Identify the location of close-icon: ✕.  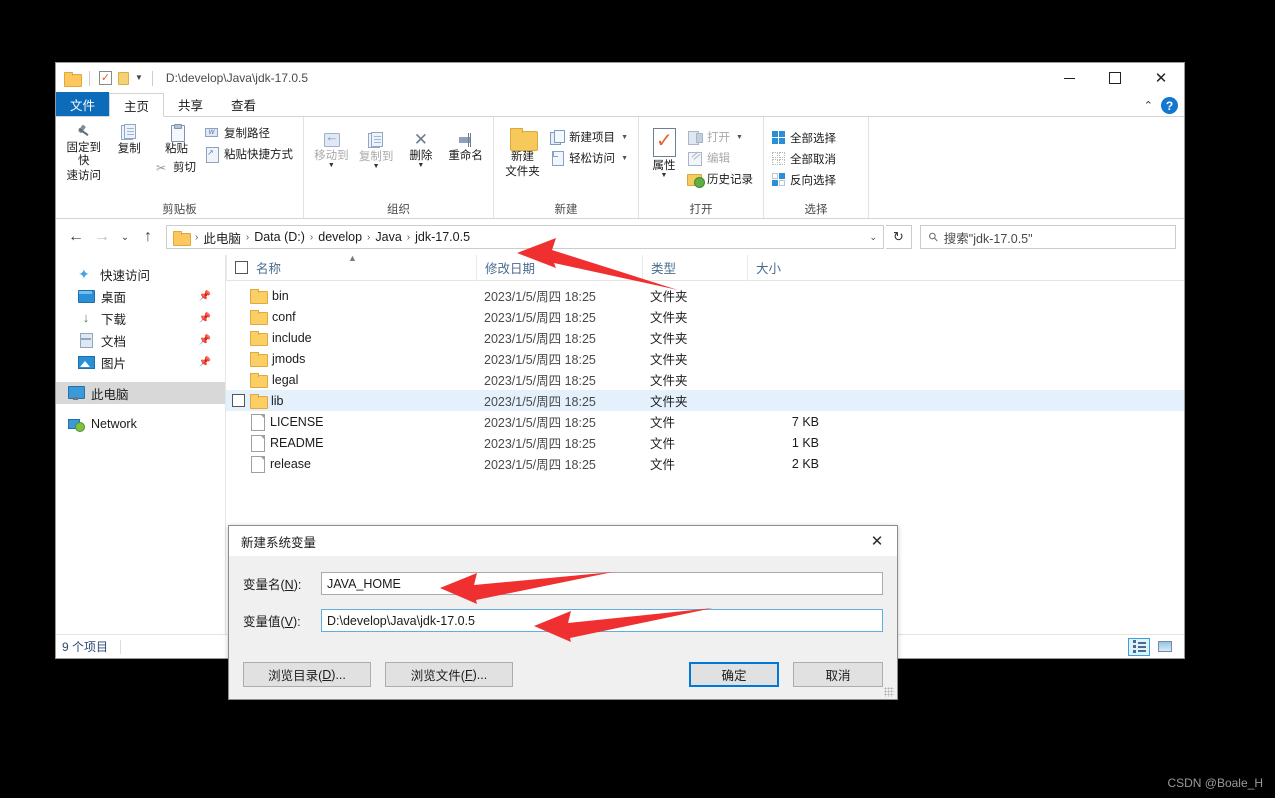
(877, 541).